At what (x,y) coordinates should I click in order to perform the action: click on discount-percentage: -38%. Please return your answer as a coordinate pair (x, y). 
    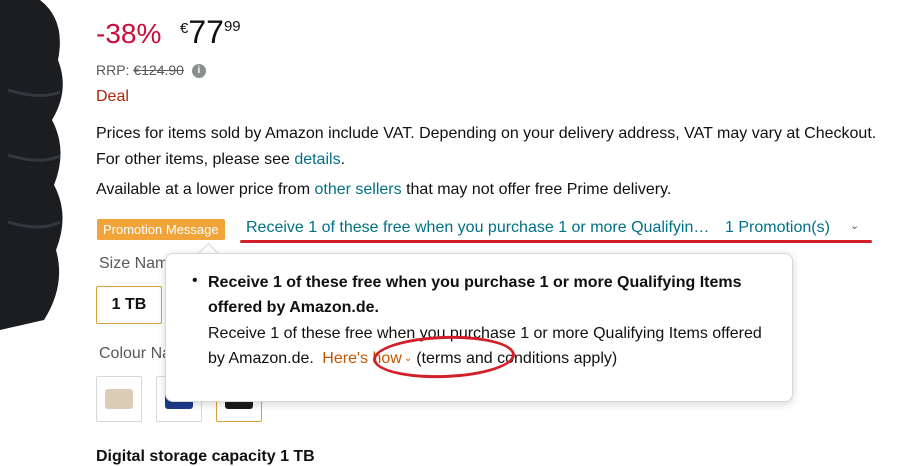
    Looking at the image, I should click on (129, 33).